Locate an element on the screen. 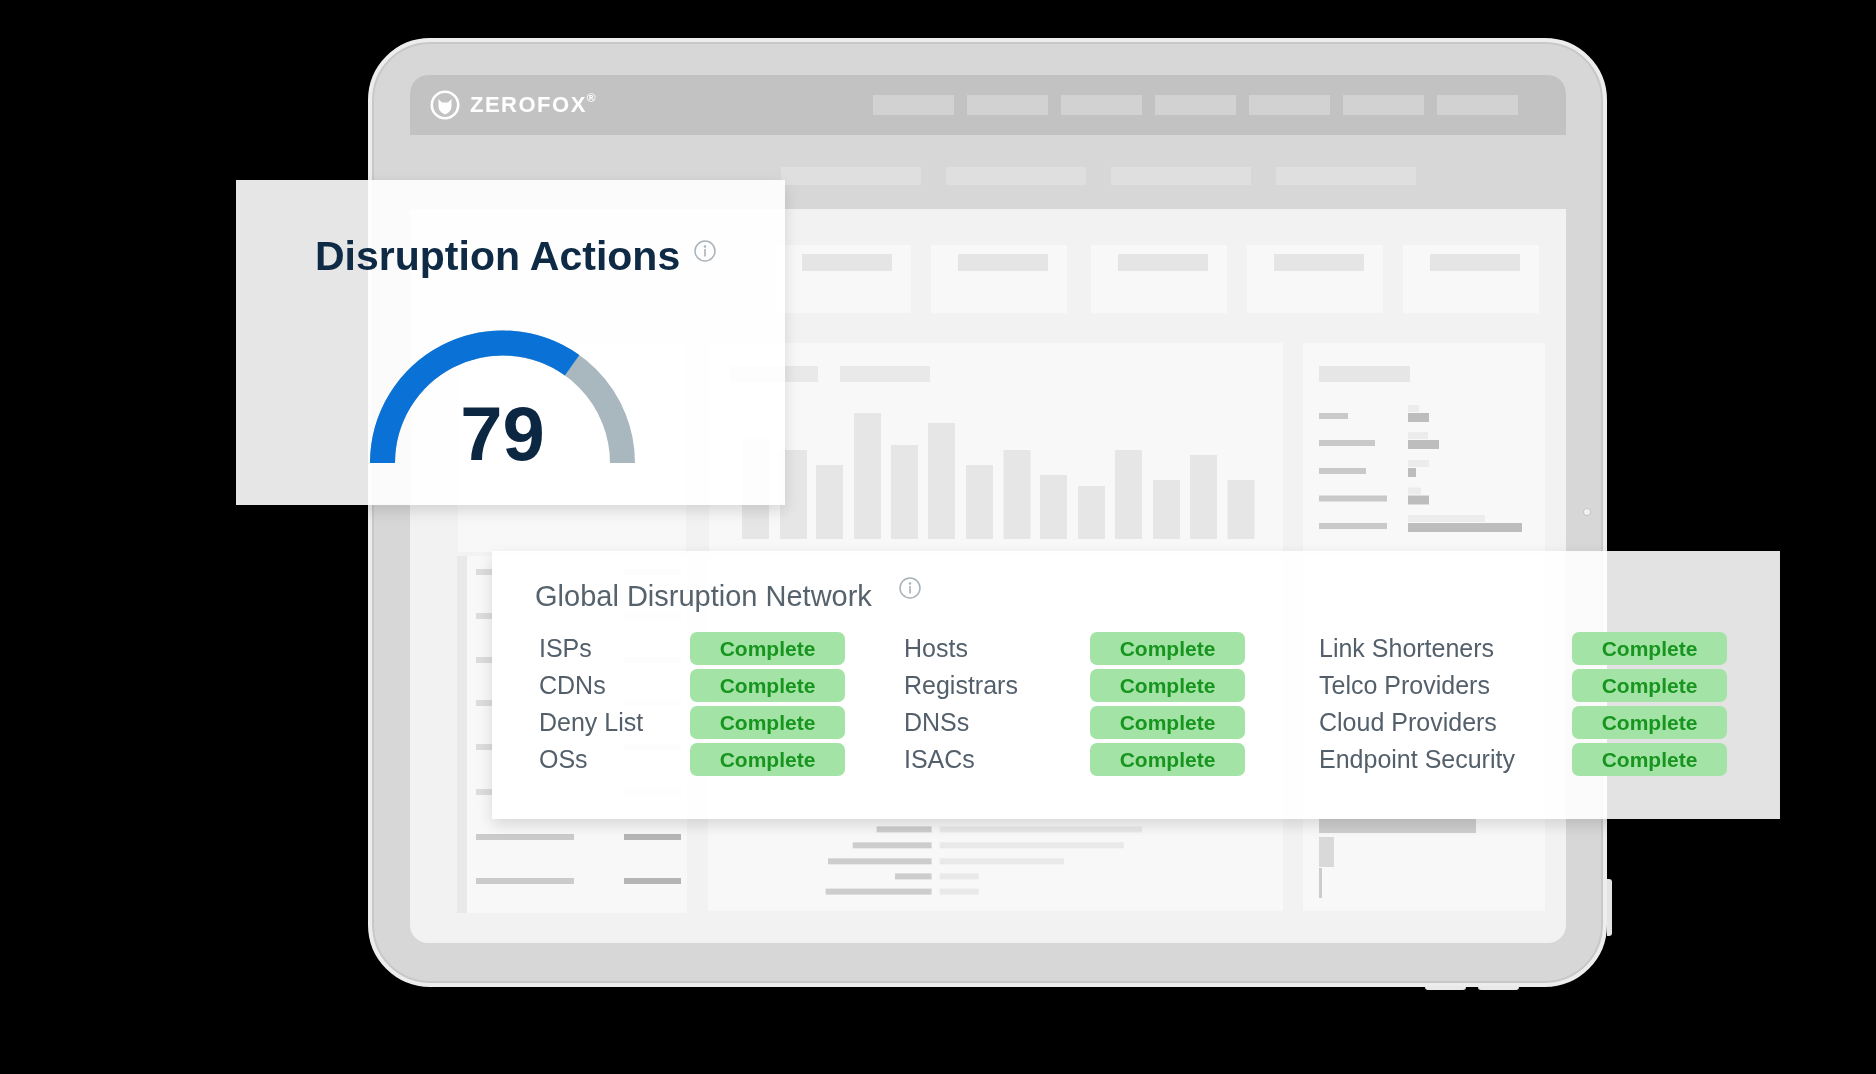  gauge-value: 79 is located at coordinates (502, 434).